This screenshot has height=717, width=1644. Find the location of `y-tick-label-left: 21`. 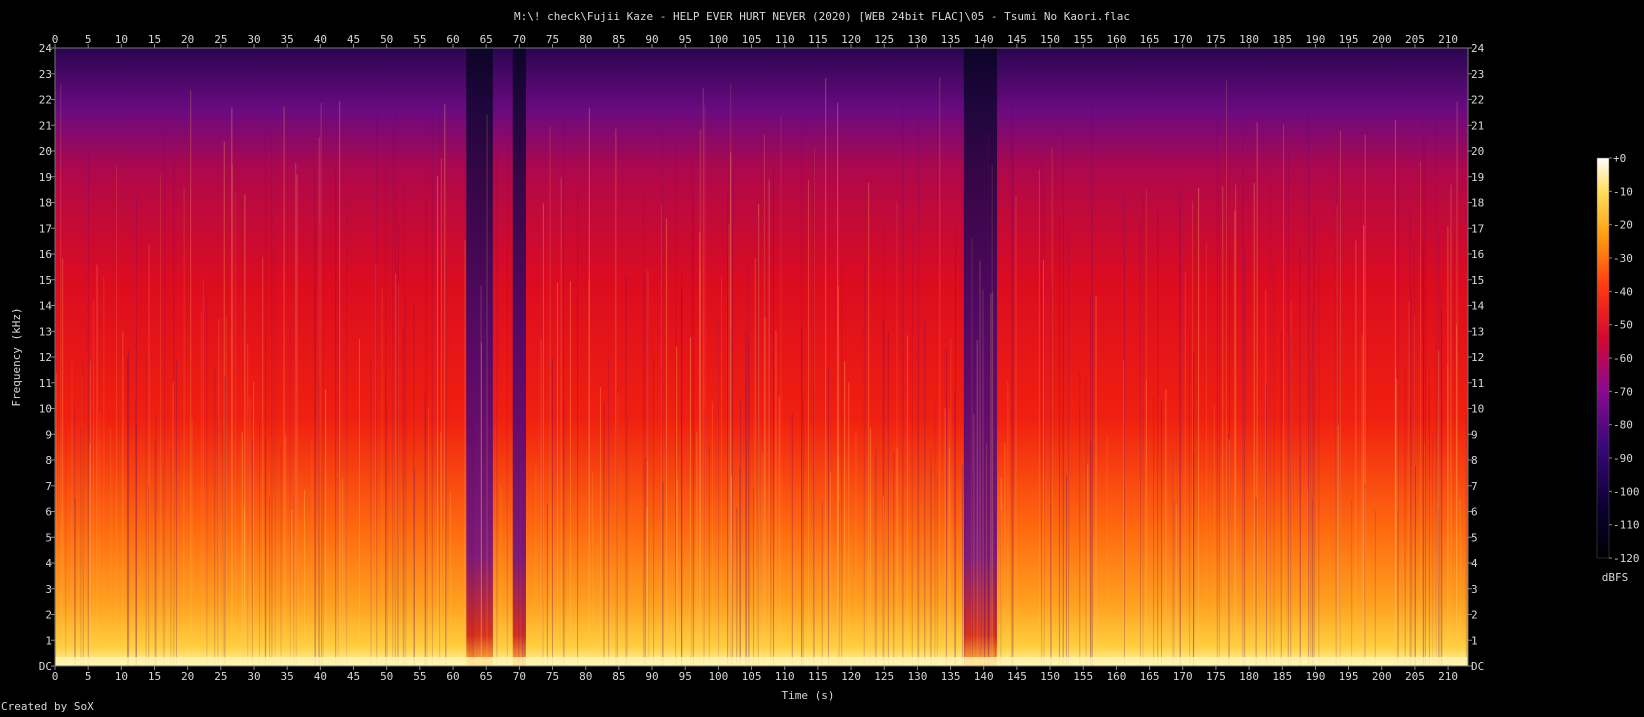

y-tick-label-left: 21 is located at coordinates (45, 125).